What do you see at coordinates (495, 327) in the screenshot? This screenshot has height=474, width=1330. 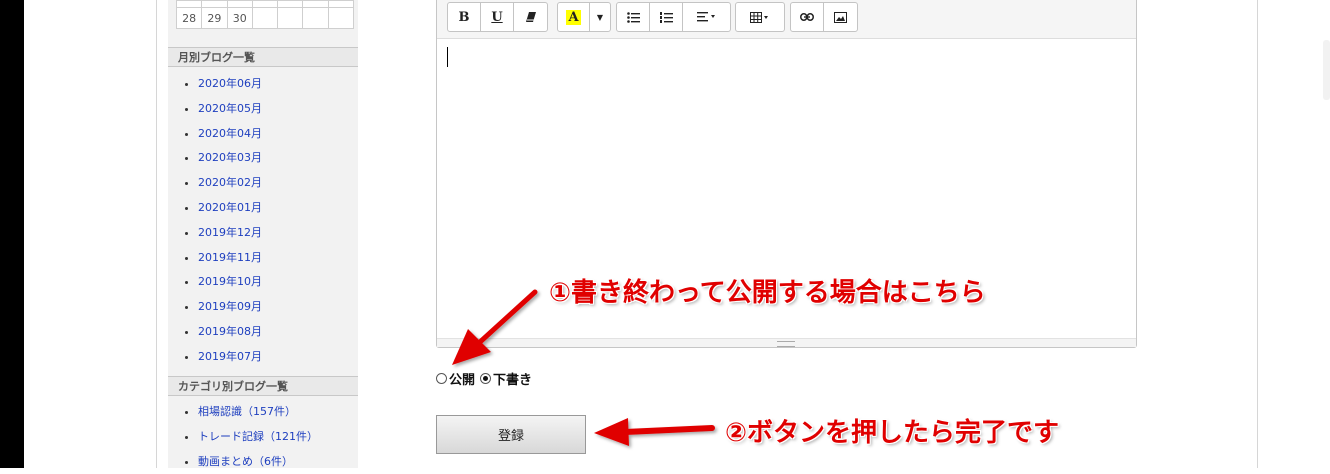 I see `arrow-to-public-radio` at bounding box center [495, 327].